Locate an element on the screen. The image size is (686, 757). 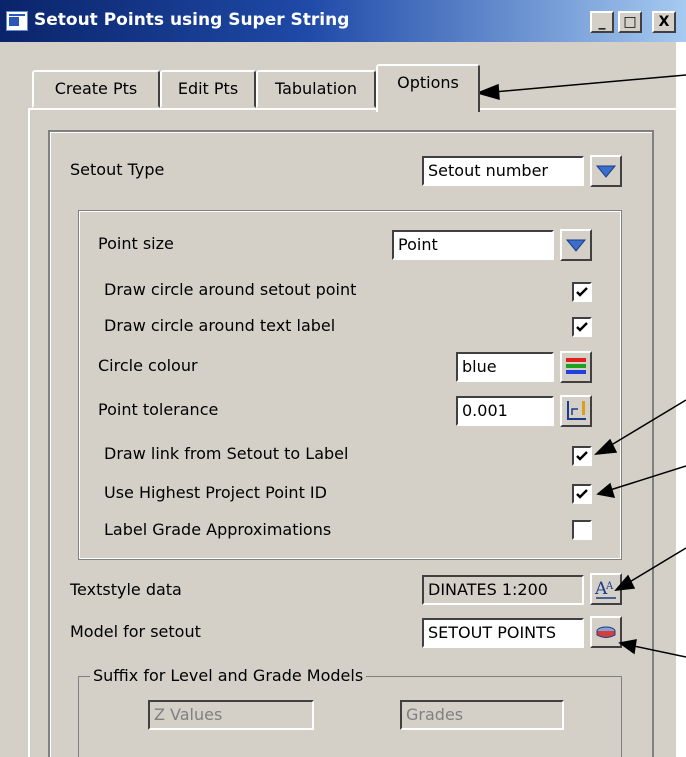
point-size-label: Point size is located at coordinates (136, 243).